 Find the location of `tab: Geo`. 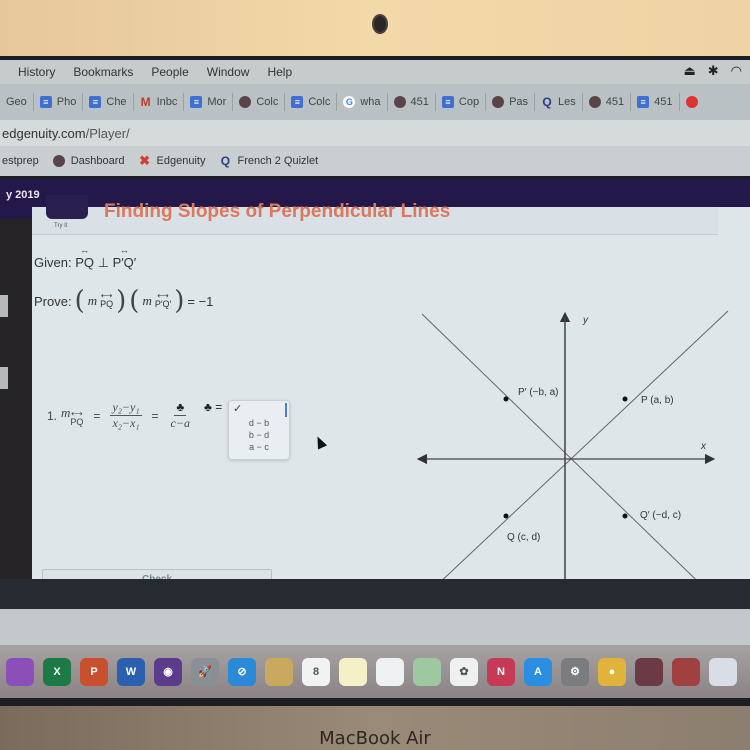

tab: Geo is located at coordinates (17, 102).